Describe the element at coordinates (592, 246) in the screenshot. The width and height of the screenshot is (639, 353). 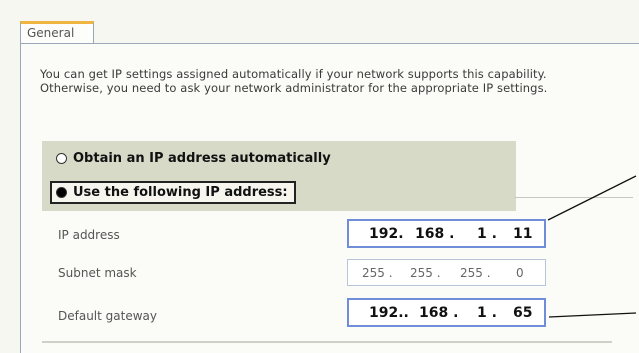
I see `callout-lines` at that location.